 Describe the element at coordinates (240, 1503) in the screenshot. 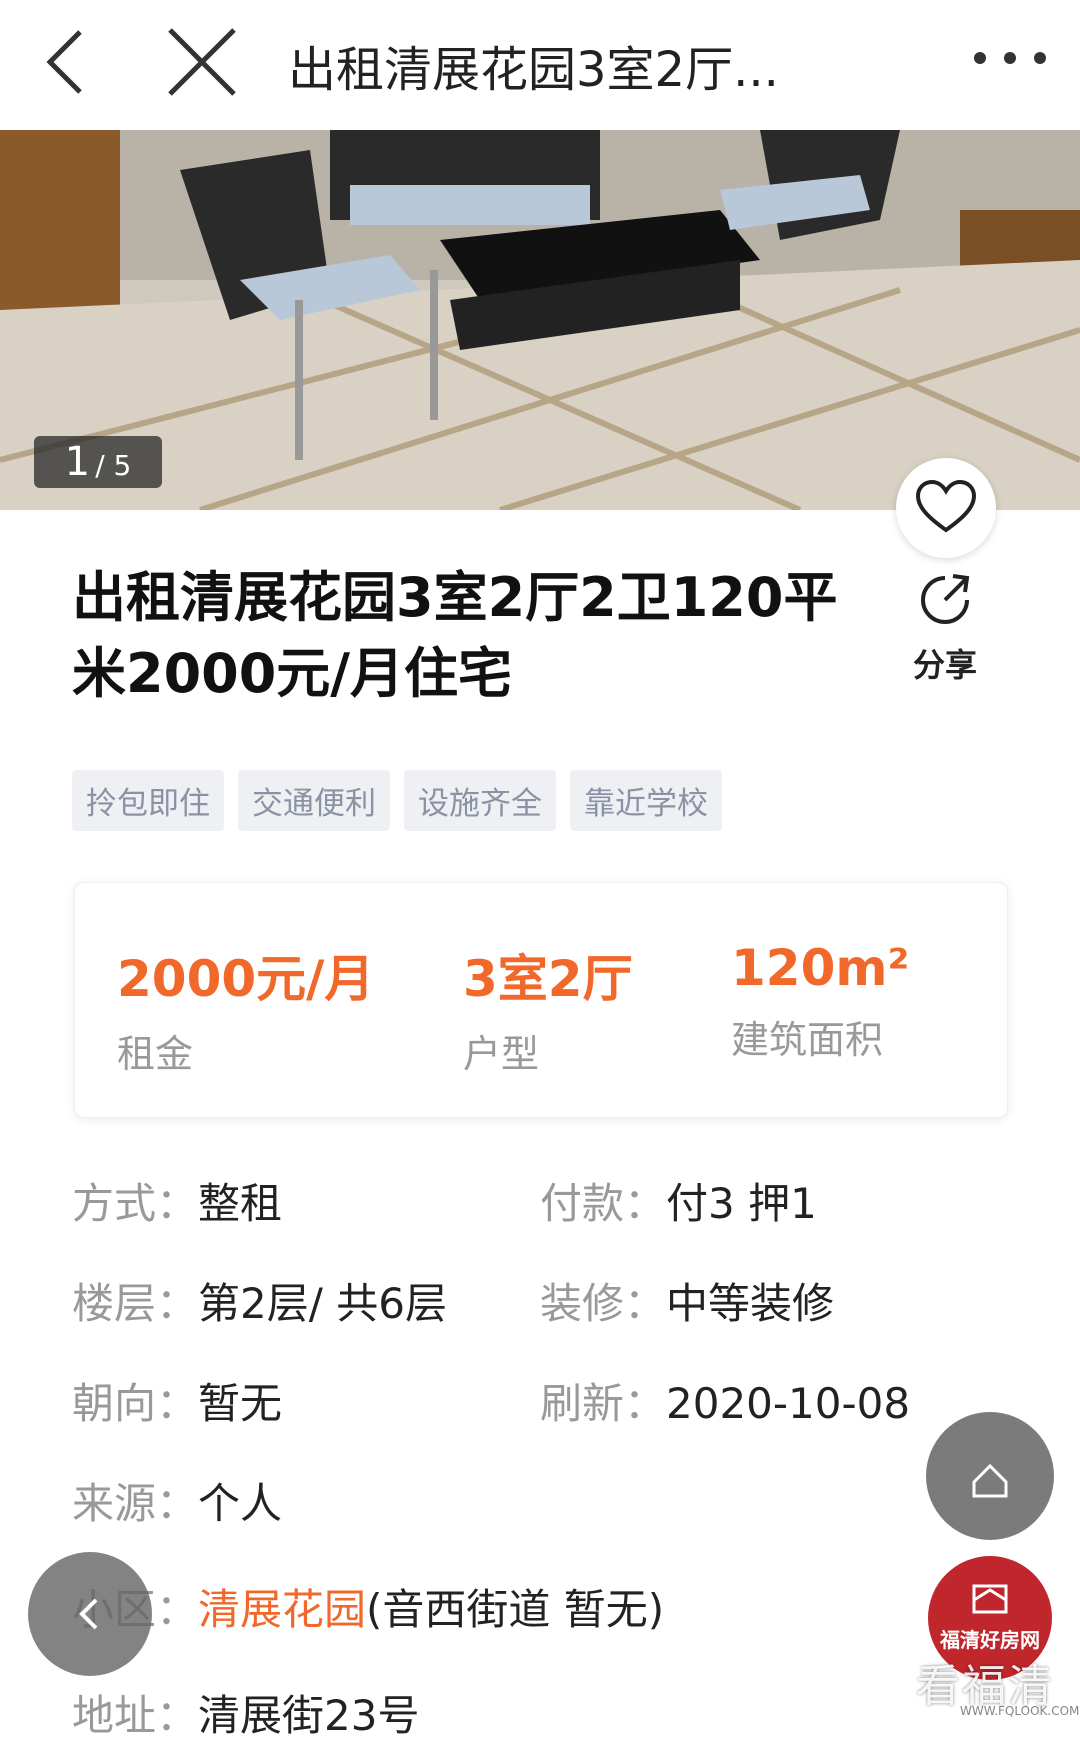

I see `detail-value: 个人` at that location.